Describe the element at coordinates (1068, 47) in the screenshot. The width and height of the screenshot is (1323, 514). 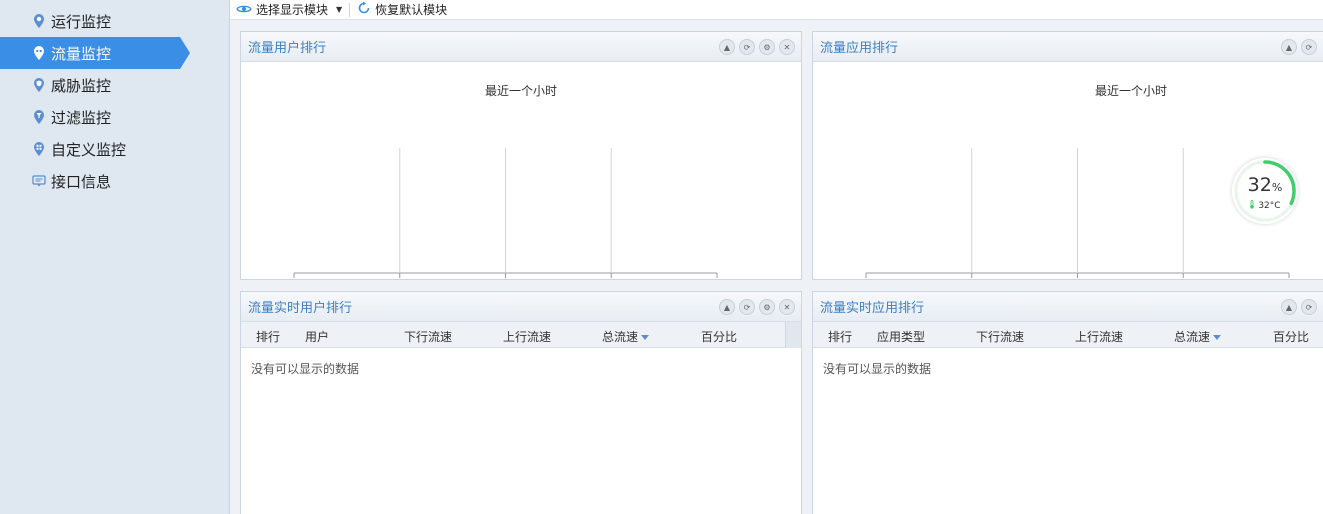
I see `panel-header: 流量应用排行 ▲ ⟳` at that location.